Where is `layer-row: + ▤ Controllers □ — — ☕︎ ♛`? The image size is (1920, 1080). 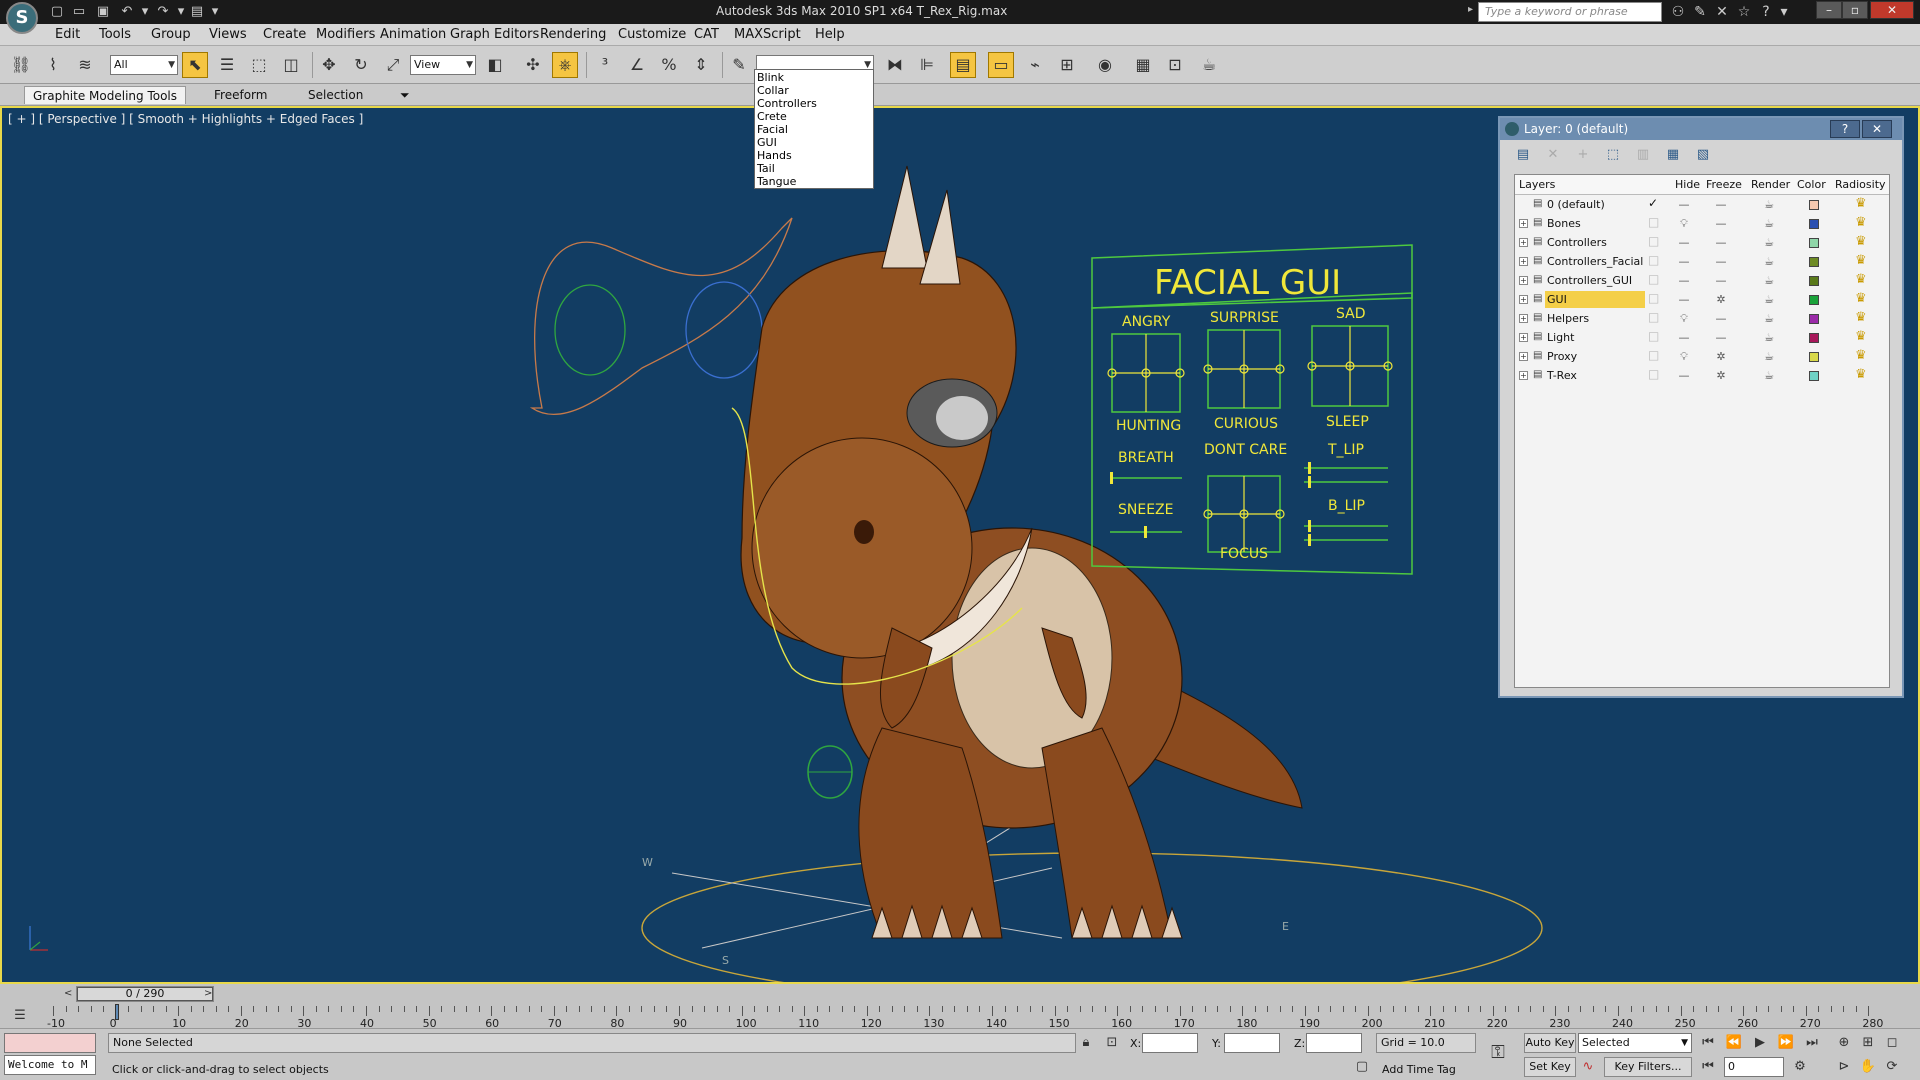 layer-row: + ▤ Controllers □ — — ☕︎ ♛ is located at coordinates (1702, 242).